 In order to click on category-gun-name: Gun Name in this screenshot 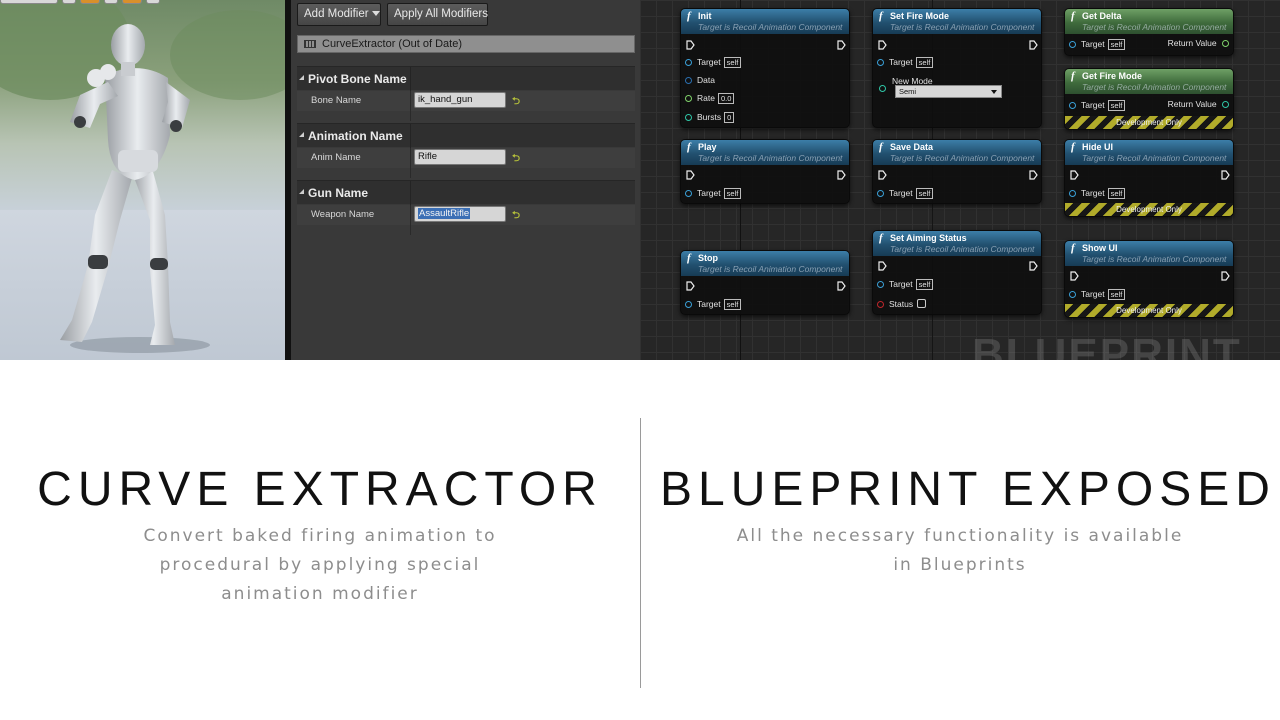, I will do `click(466, 192)`.